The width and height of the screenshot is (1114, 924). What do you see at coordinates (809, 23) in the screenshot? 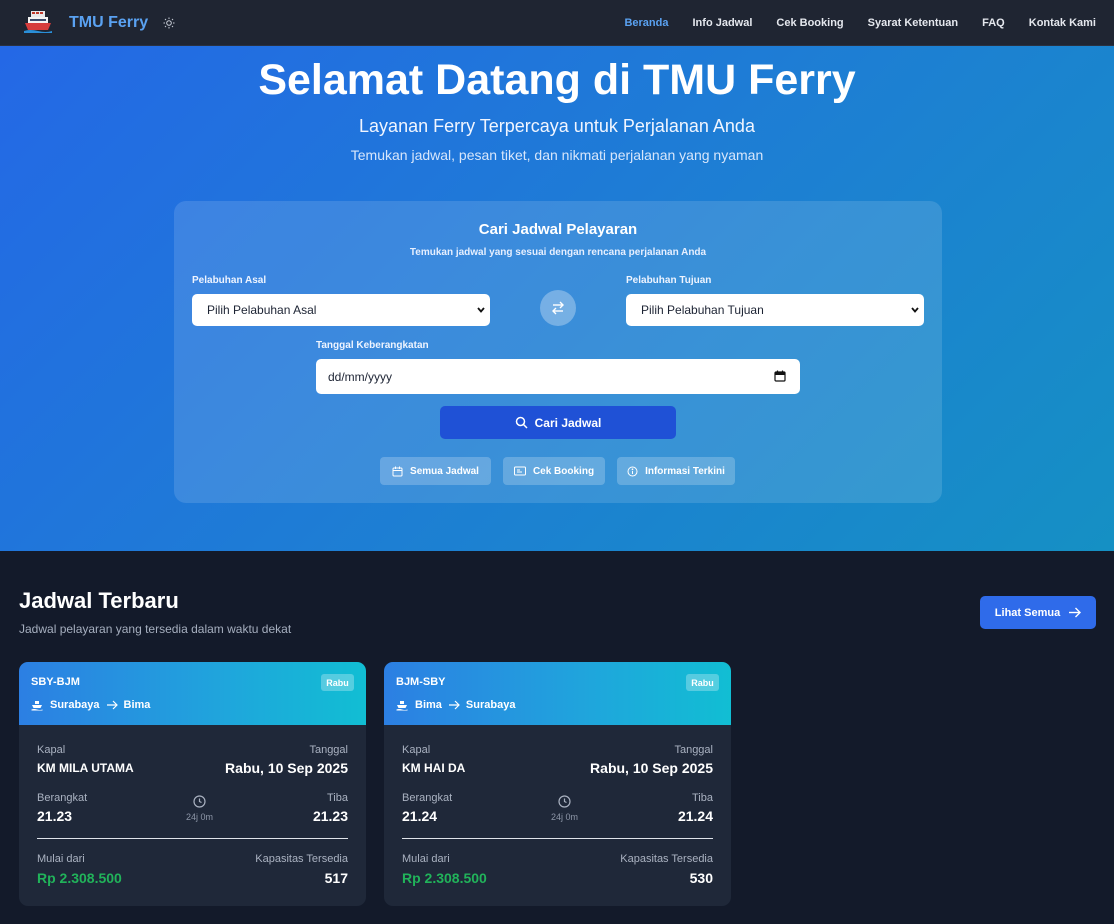
I see `nav-link-cek-booking: Cek Booking` at bounding box center [809, 23].